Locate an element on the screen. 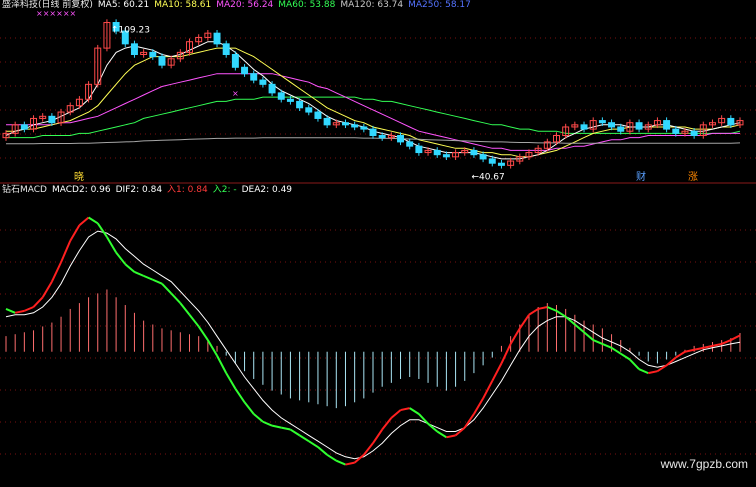 The width and height of the screenshot is (756, 487). ma250-value: MA250: 58.17 is located at coordinates (439, 5).